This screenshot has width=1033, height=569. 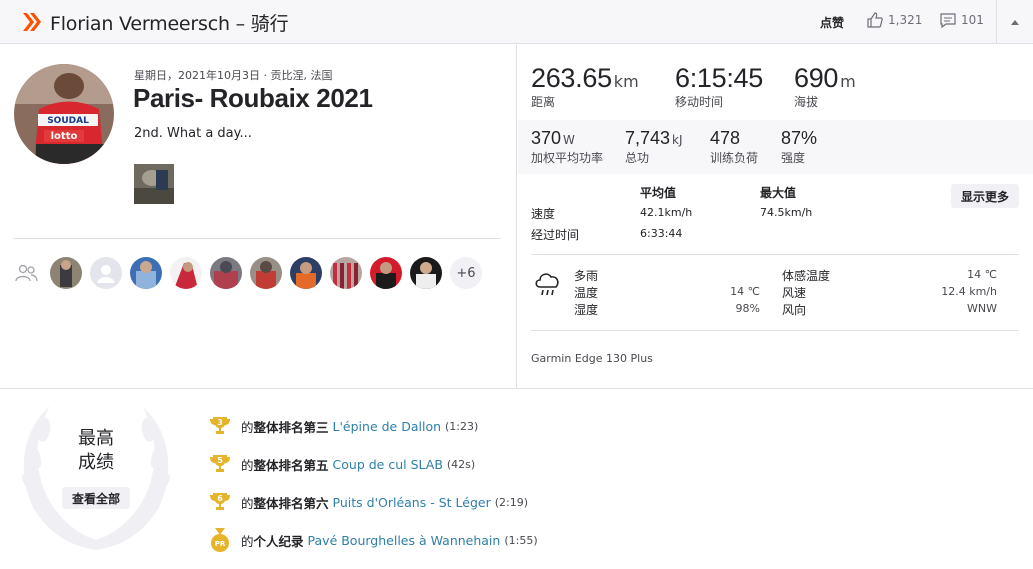 What do you see at coordinates (832, 22) in the screenshot?
I see `kudos-label: 点赞` at bounding box center [832, 22].